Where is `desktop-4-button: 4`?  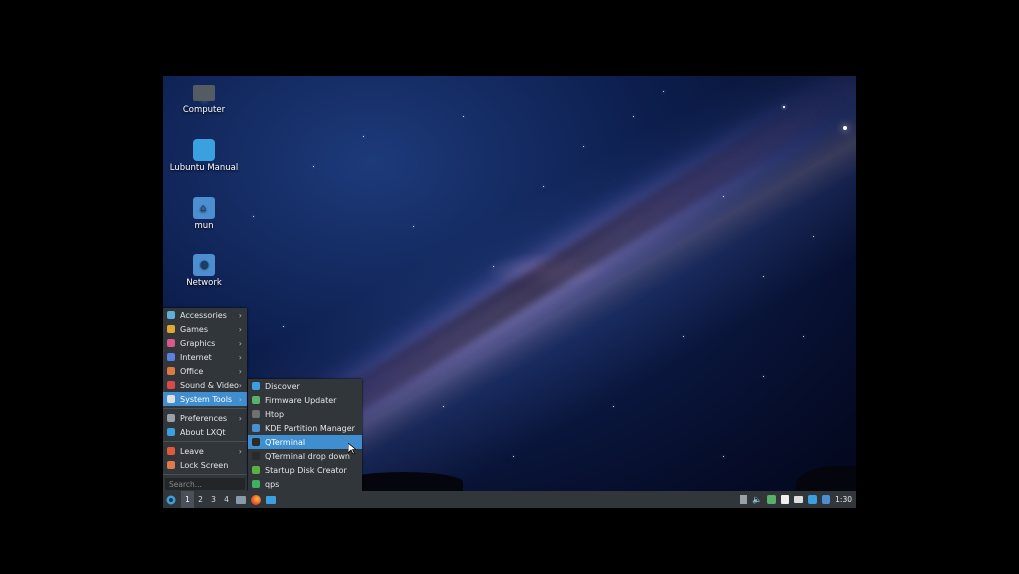 desktop-4-button: 4 is located at coordinates (226, 499).